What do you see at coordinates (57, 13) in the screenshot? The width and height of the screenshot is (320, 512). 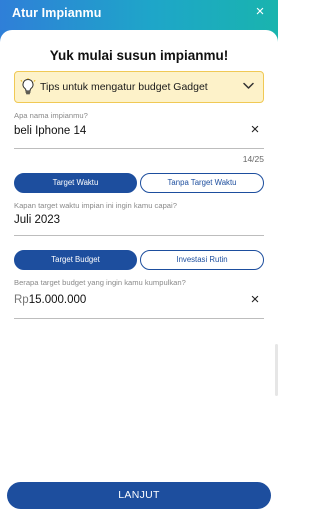 I see `page-title: Atur Impianmu` at bounding box center [57, 13].